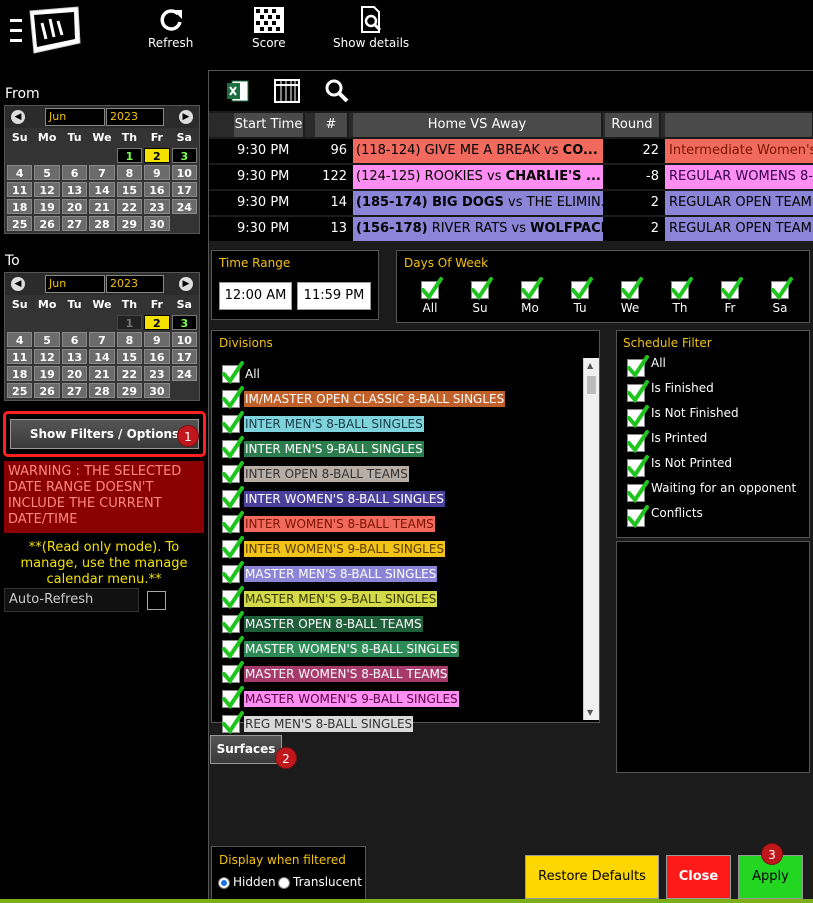 The image size is (813, 903). I want to click on scroll-thumb, so click(591, 385).